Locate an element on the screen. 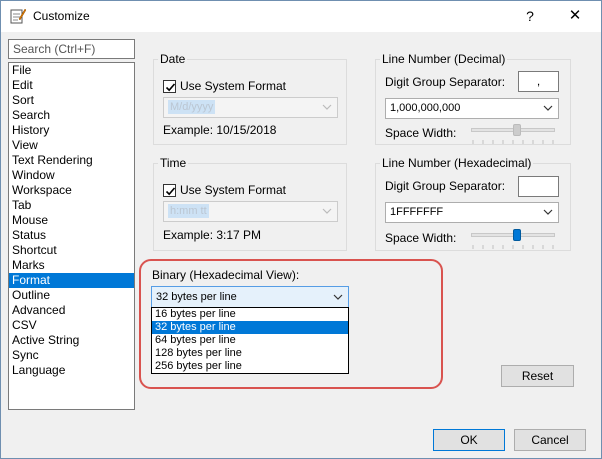 The height and width of the screenshot is (459, 602). time-use-system-label: Use System Format is located at coordinates (233, 190).